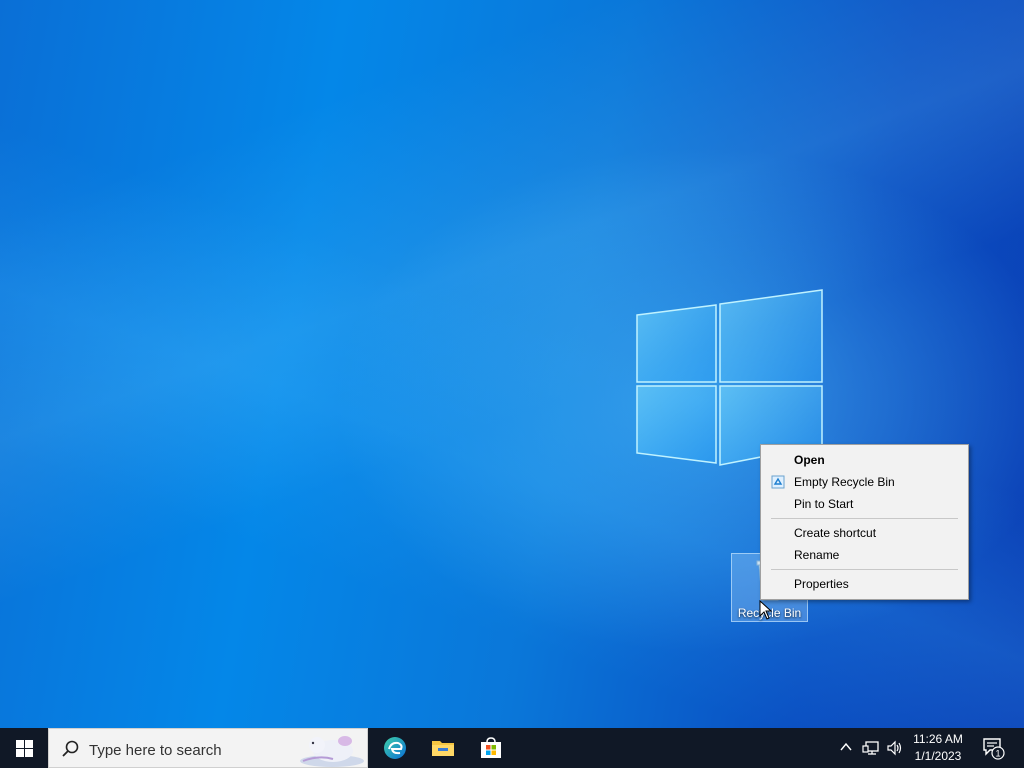 The width and height of the screenshot is (1024, 768). I want to click on mouse-cursor-icon, so click(766, 610).